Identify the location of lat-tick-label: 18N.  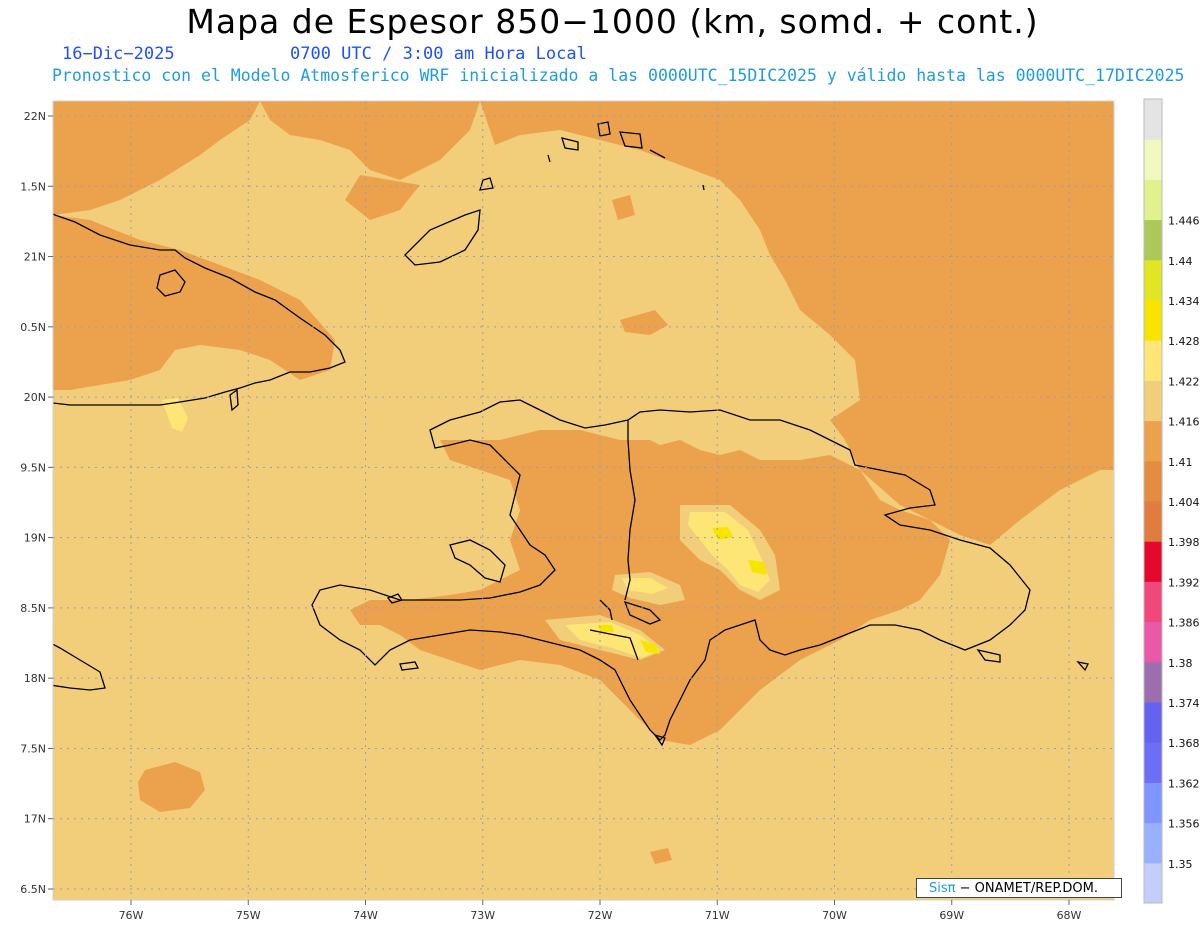
(35, 678).